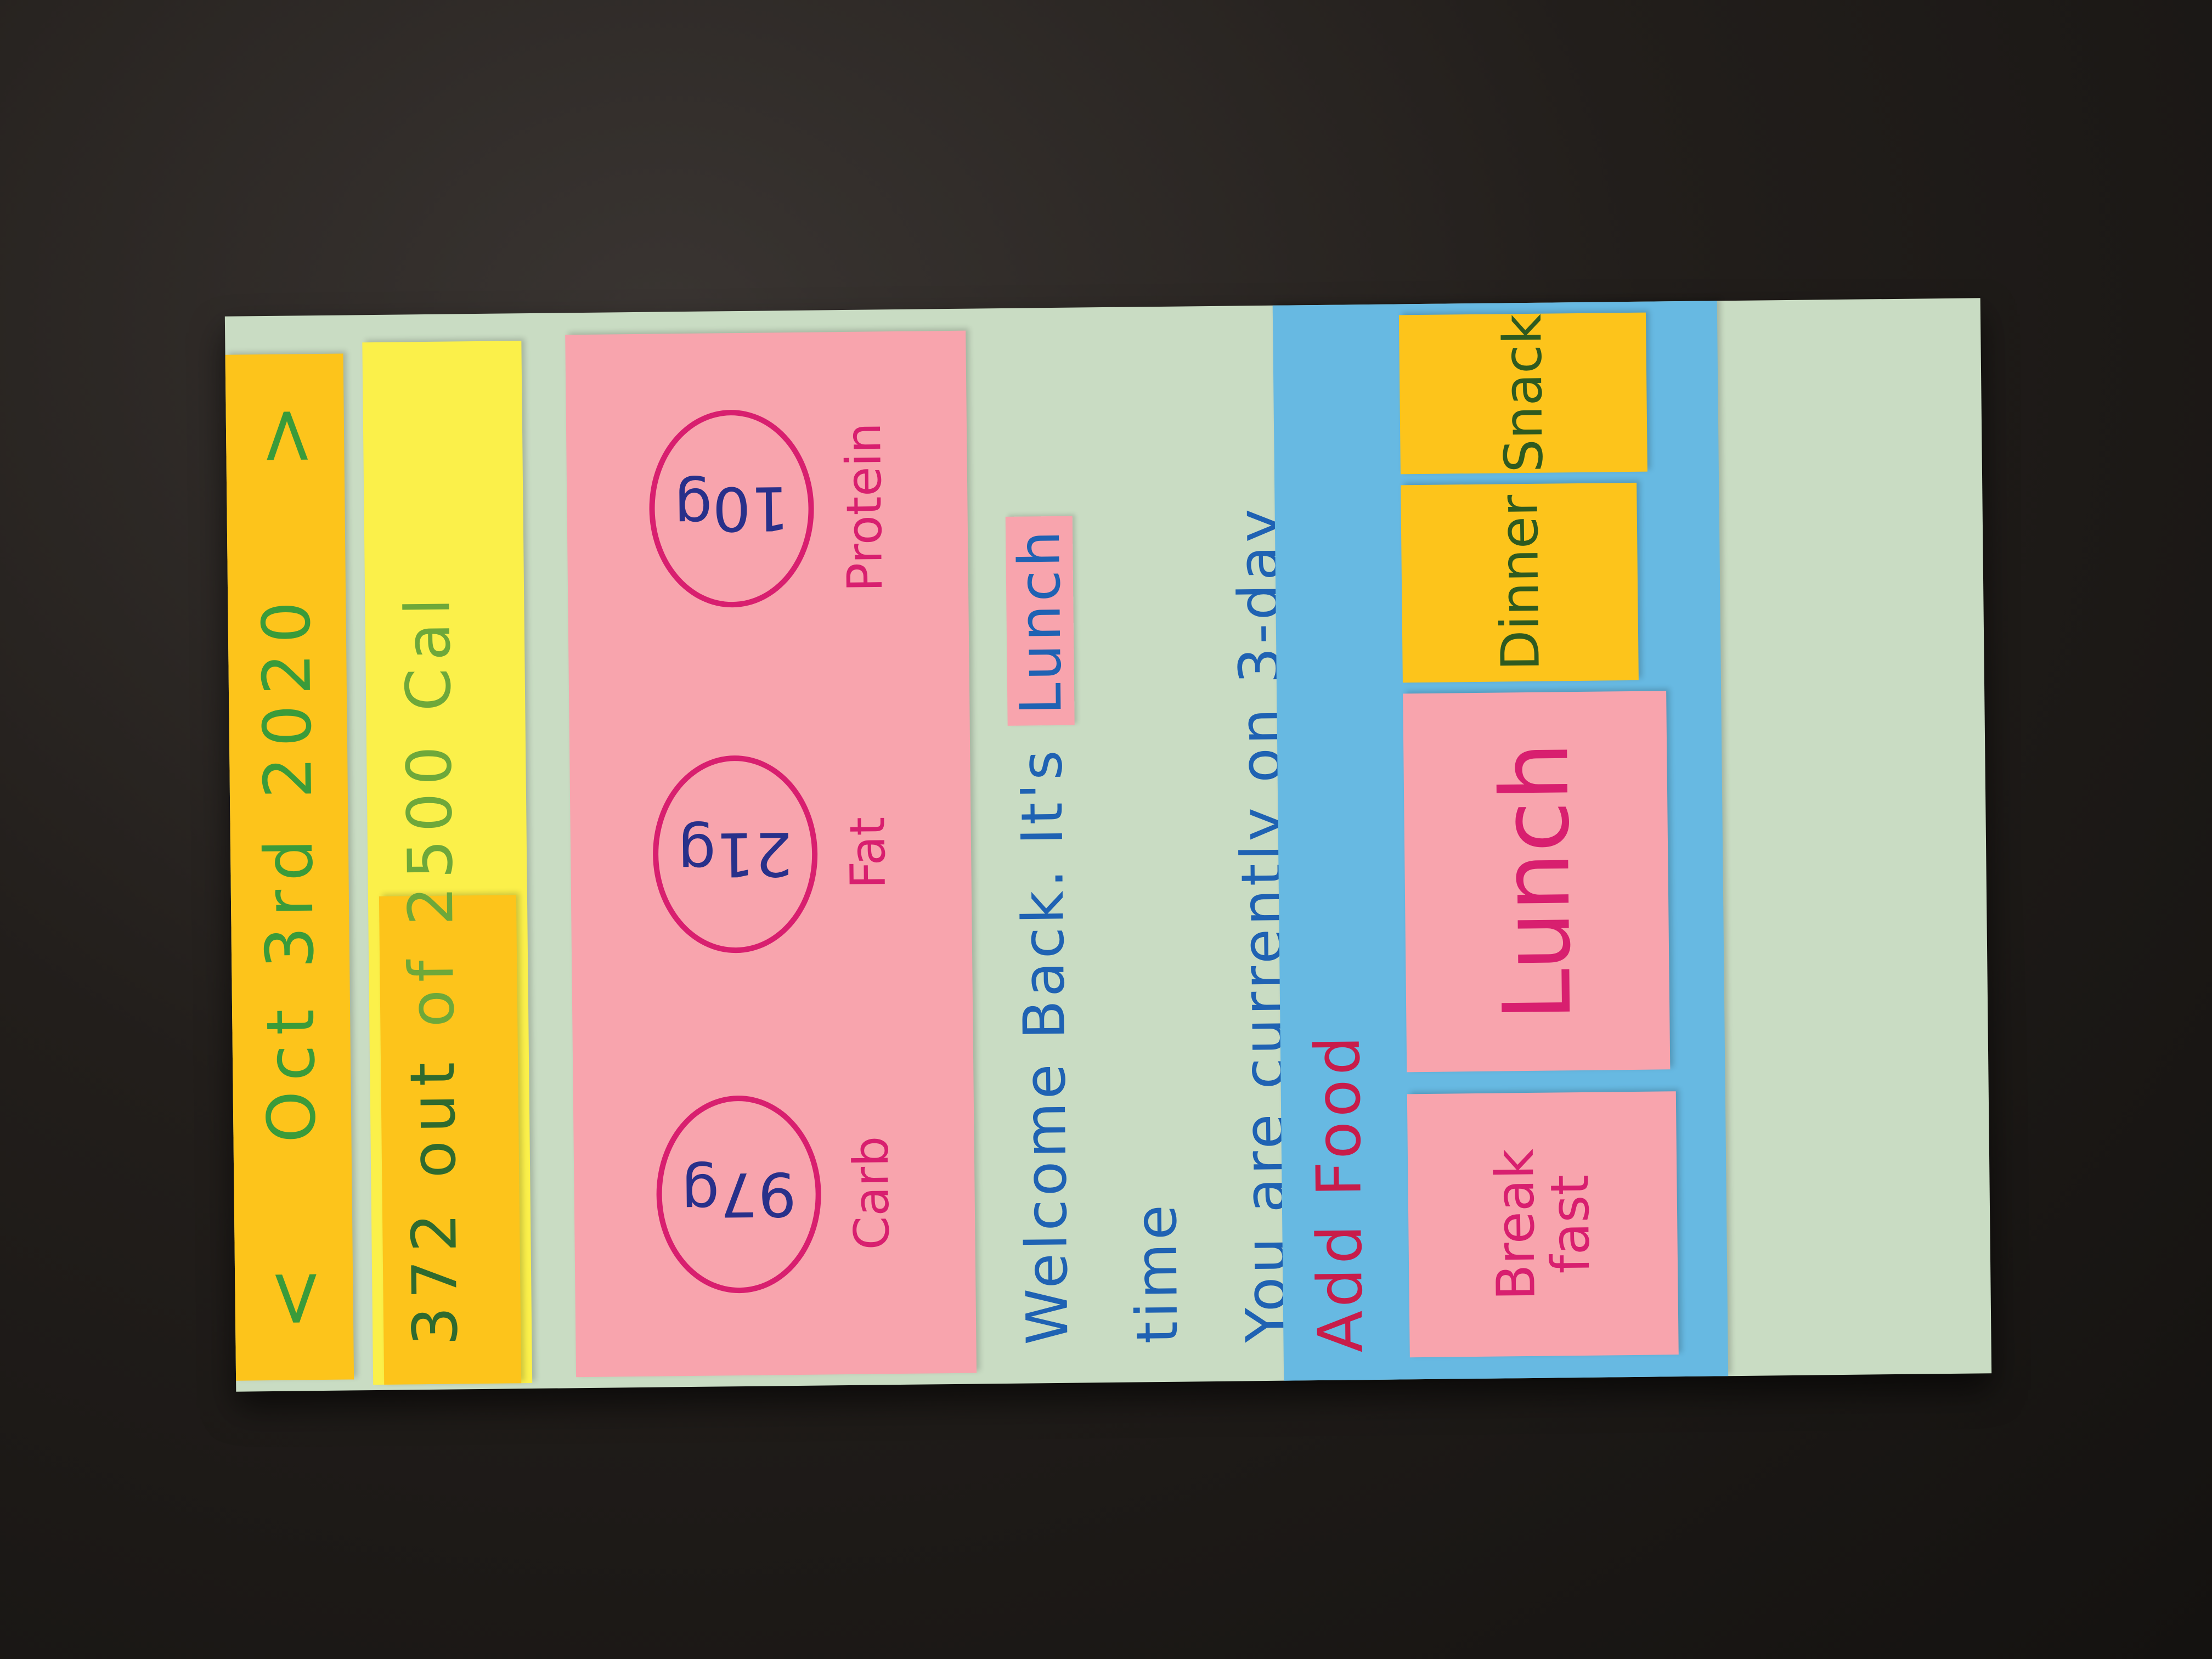  I want to click on add-dinner-button: Dinner, so click(1520, 582).